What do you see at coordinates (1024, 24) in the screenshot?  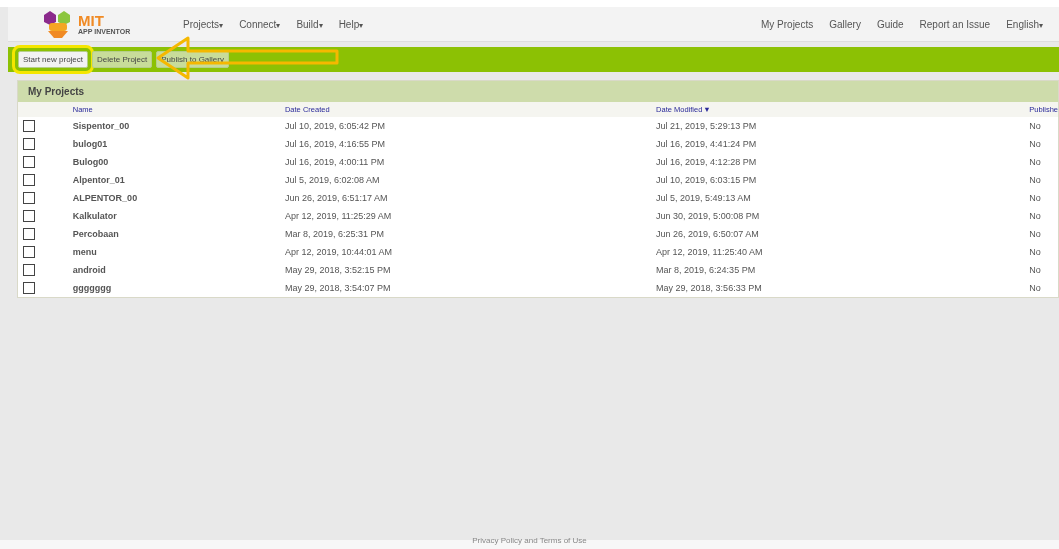 I see `nav-link: English▾` at bounding box center [1024, 24].